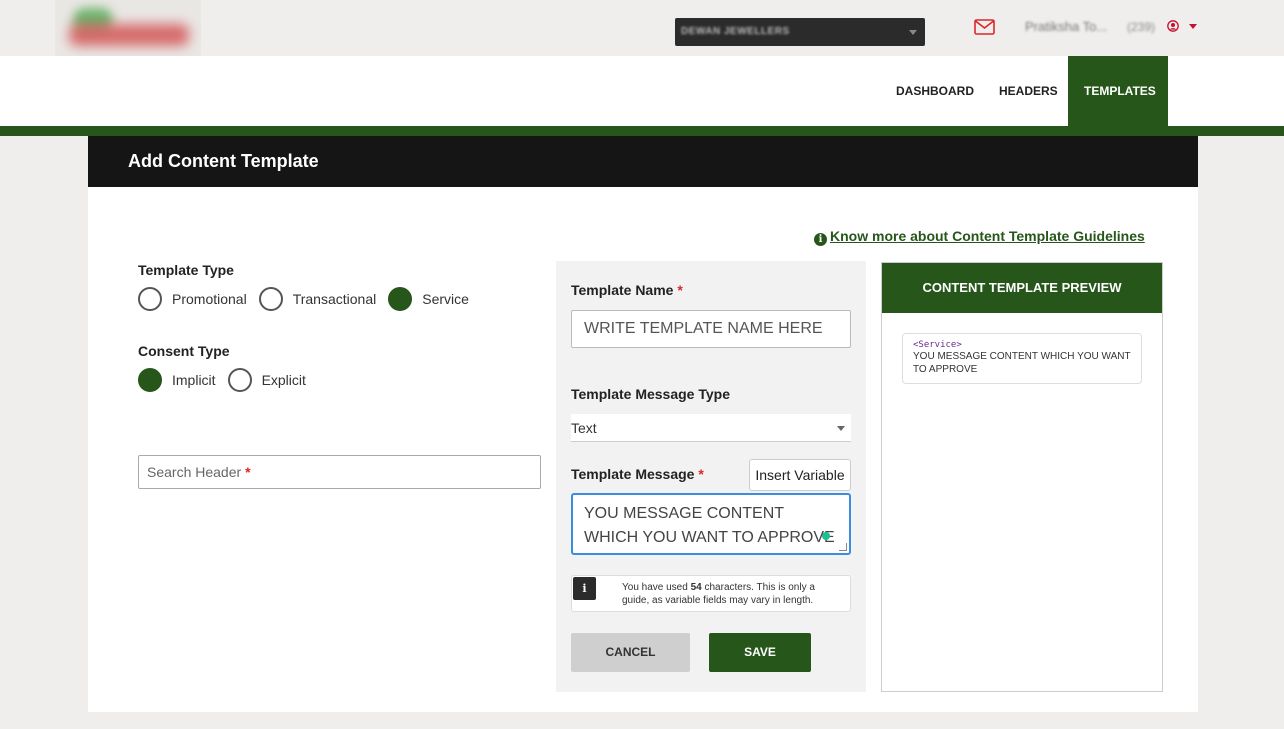 This screenshot has width=1284, height=729. What do you see at coordinates (1028, 91) in the screenshot?
I see `nav-headers: HEADERS` at bounding box center [1028, 91].